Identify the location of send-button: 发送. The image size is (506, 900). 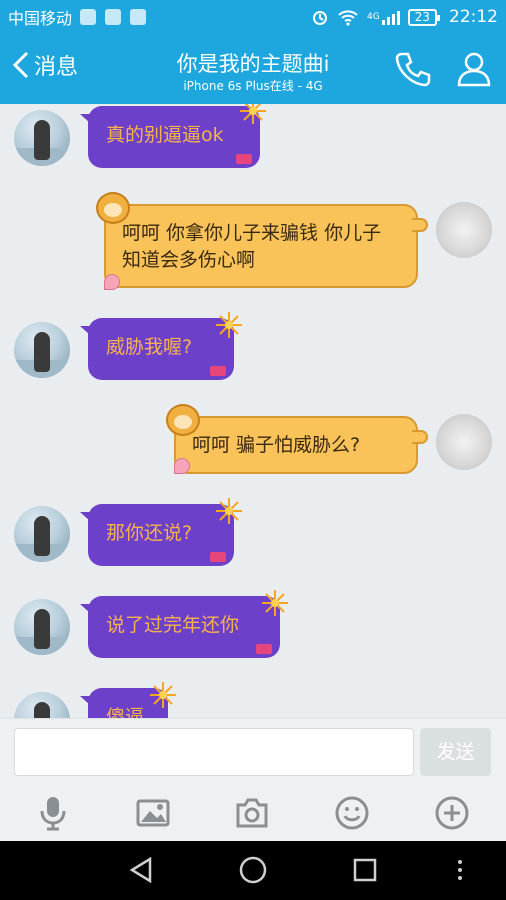
(455, 752).